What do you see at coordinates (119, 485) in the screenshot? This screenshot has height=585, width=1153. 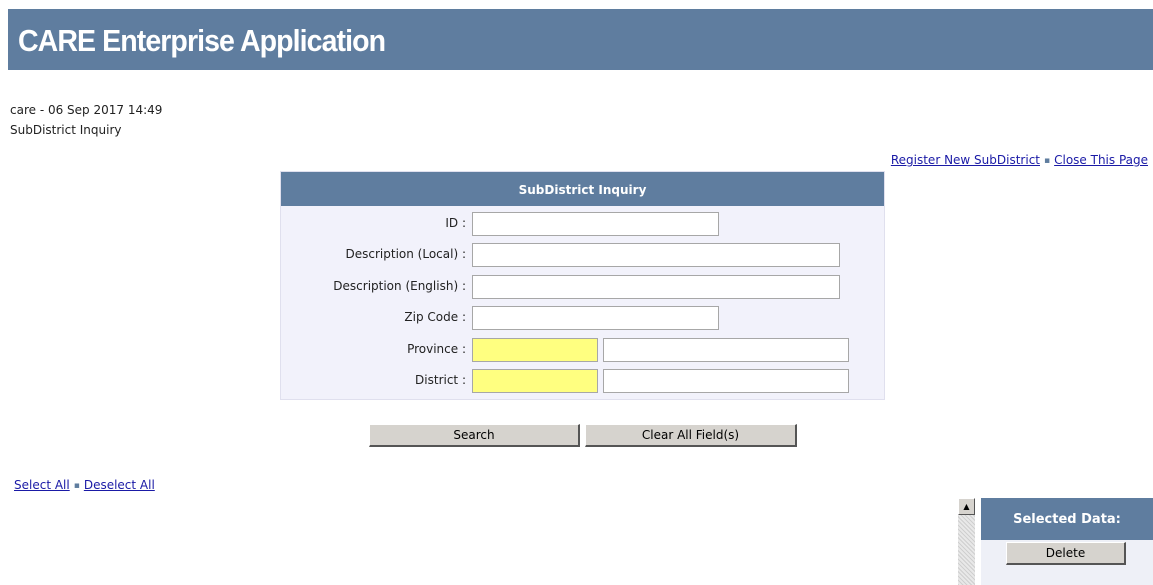 I see `deselect-all-link: Deselect All` at bounding box center [119, 485].